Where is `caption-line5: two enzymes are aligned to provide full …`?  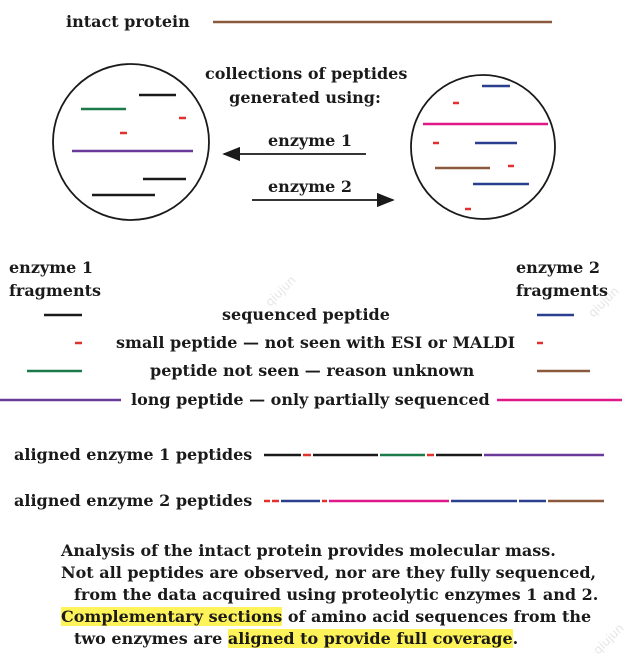
caption-line5: two enzymes are aligned to provide full … is located at coordinates (320, 639).